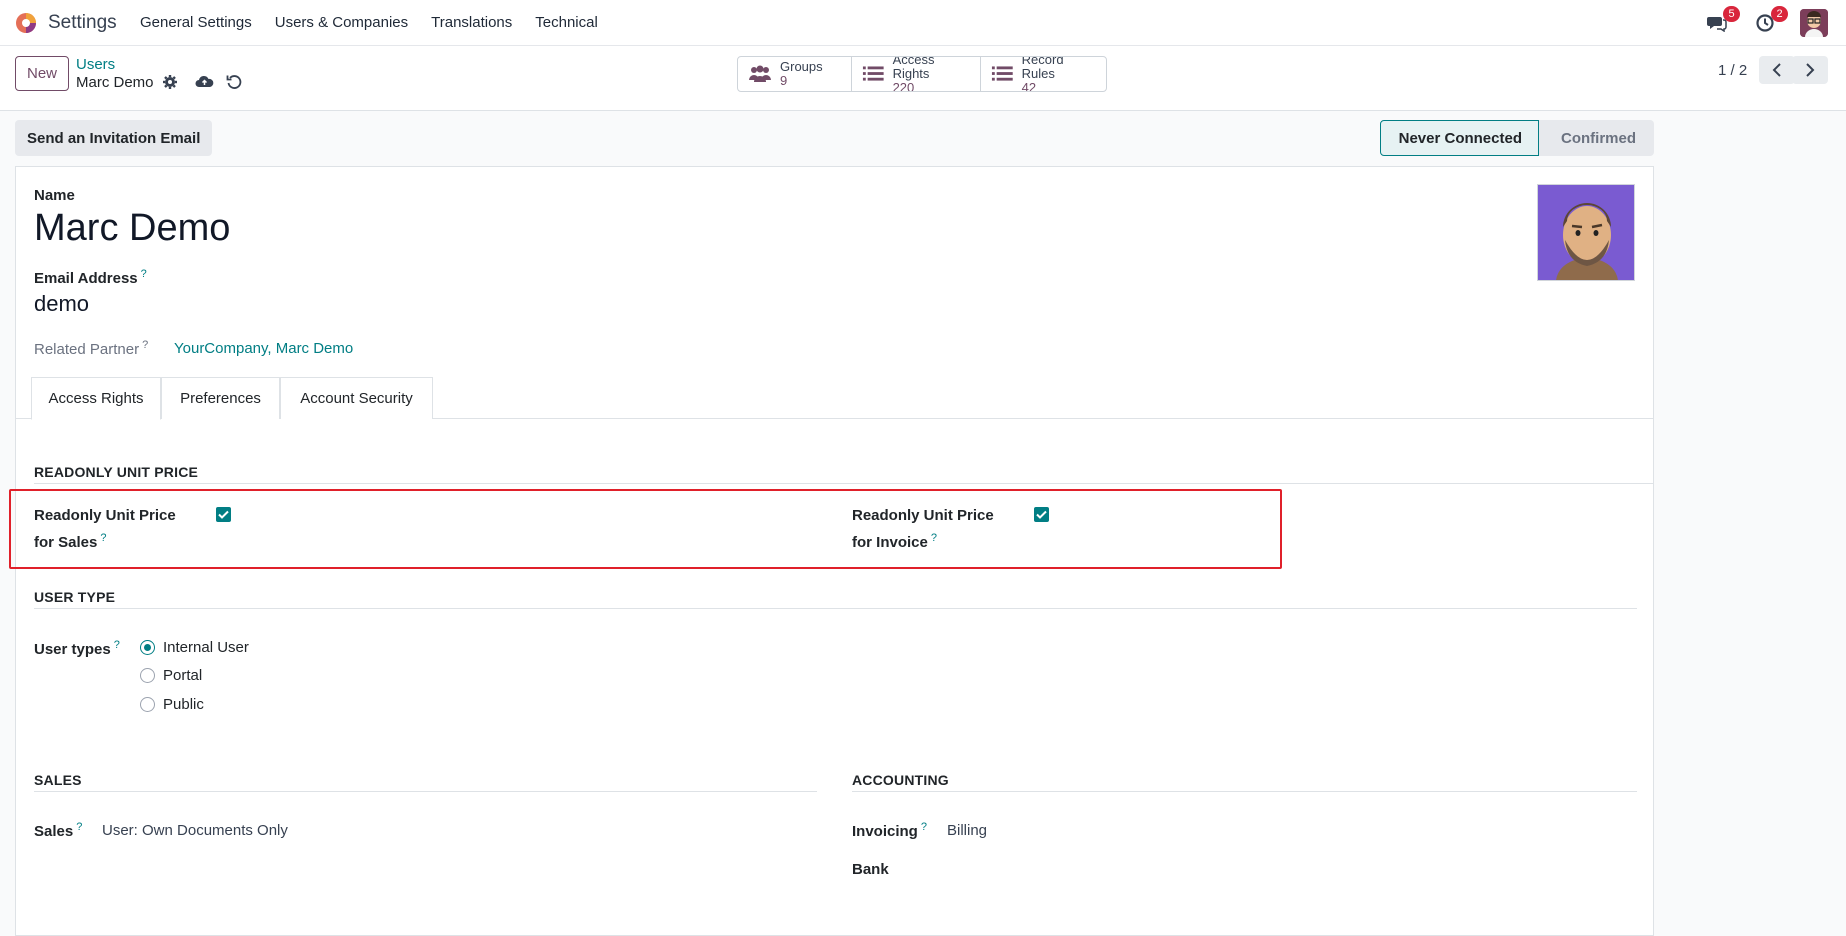  What do you see at coordinates (263, 348) in the screenshot?
I see `related-partner-link: YourCompany, Marc Demo` at bounding box center [263, 348].